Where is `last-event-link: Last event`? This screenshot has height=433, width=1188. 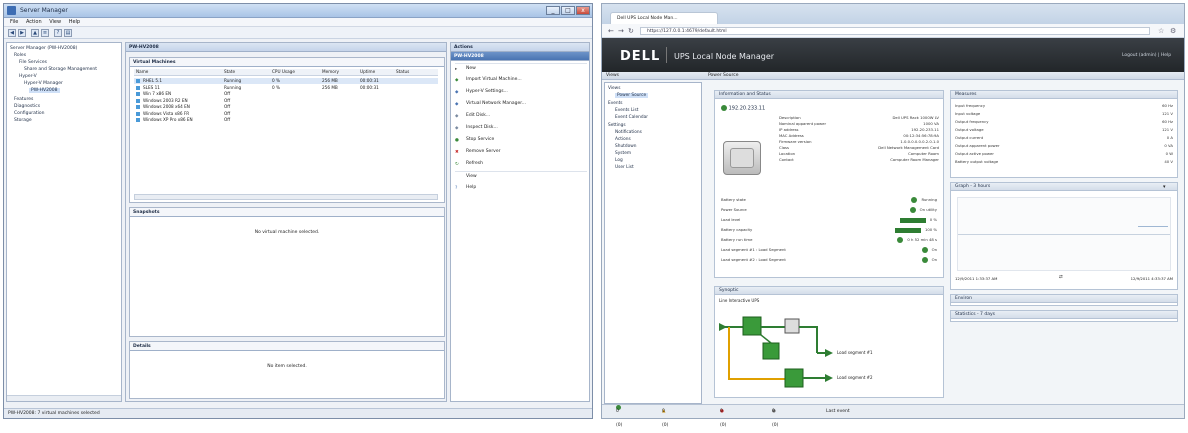 last-event-link: Last event is located at coordinates (838, 412).